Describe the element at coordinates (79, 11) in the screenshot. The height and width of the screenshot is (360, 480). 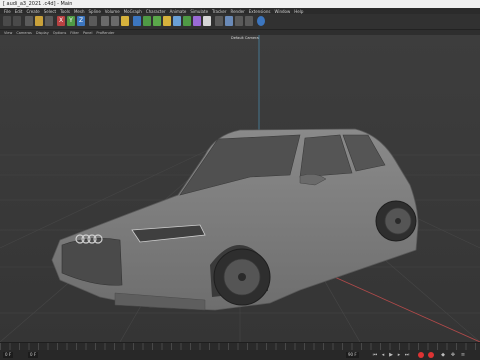
I see `menu-mesh: Mesh` at that location.